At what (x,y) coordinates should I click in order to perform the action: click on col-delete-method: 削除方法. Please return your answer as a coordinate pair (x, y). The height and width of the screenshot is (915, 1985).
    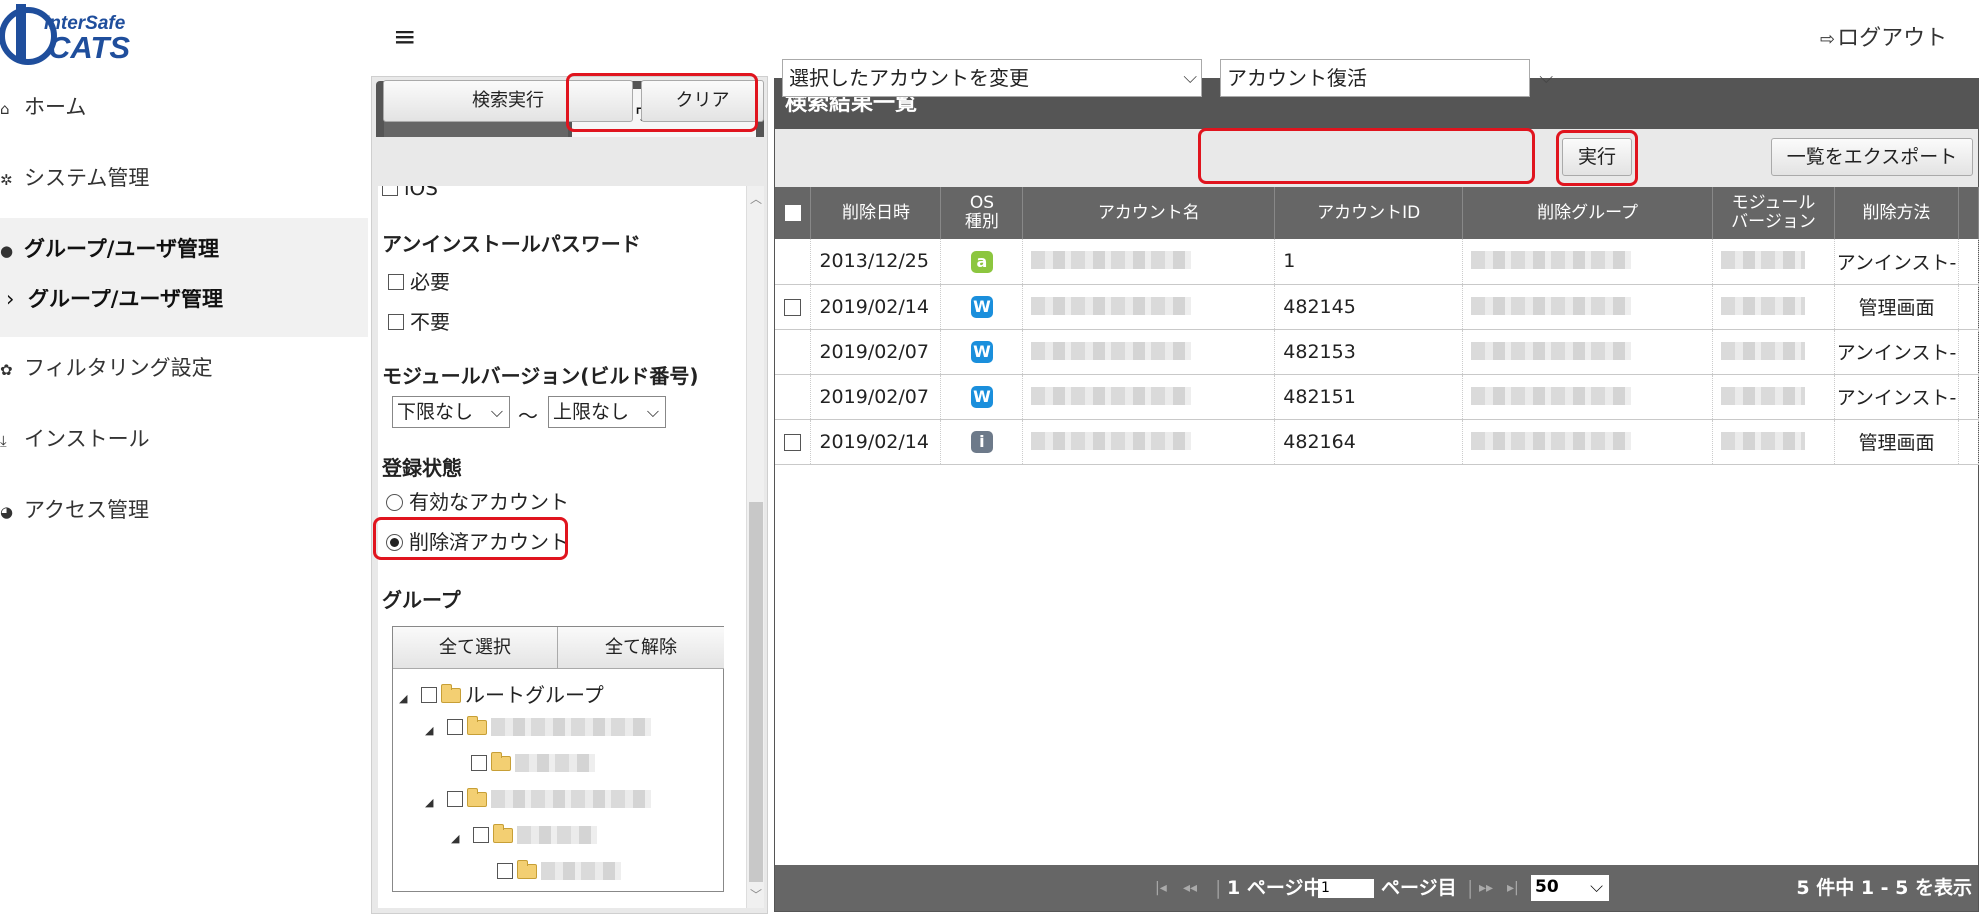
    Looking at the image, I should click on (1896, 213).